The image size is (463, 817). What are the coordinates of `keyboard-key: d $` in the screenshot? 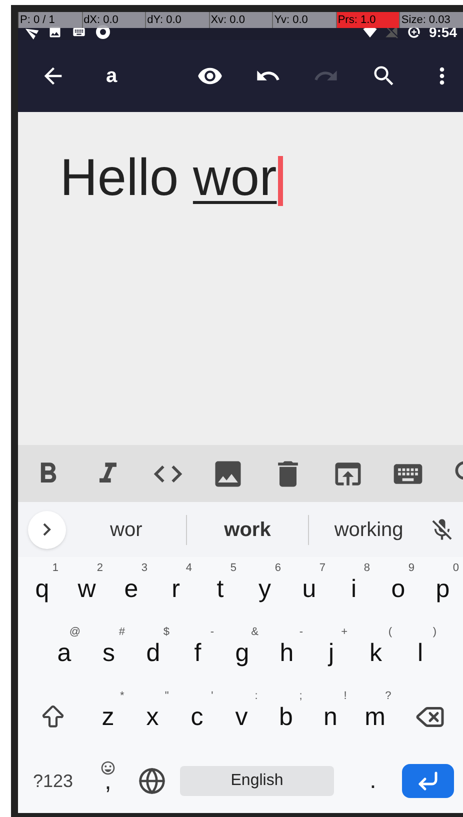 It's located at (153, 653).